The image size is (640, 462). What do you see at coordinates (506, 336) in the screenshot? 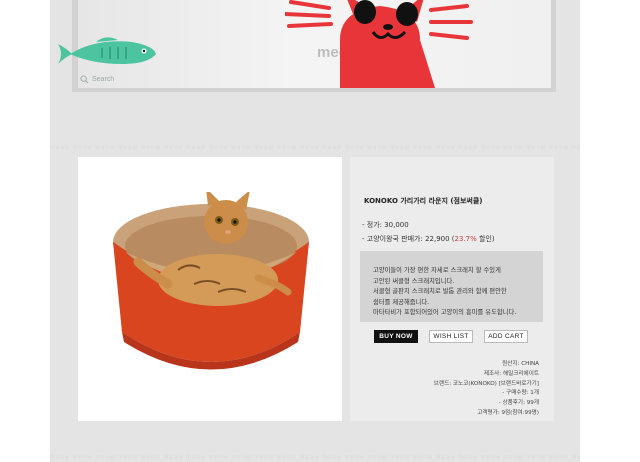
I see `add-cart-button: ADD CART` at bounding box center [506, 336].